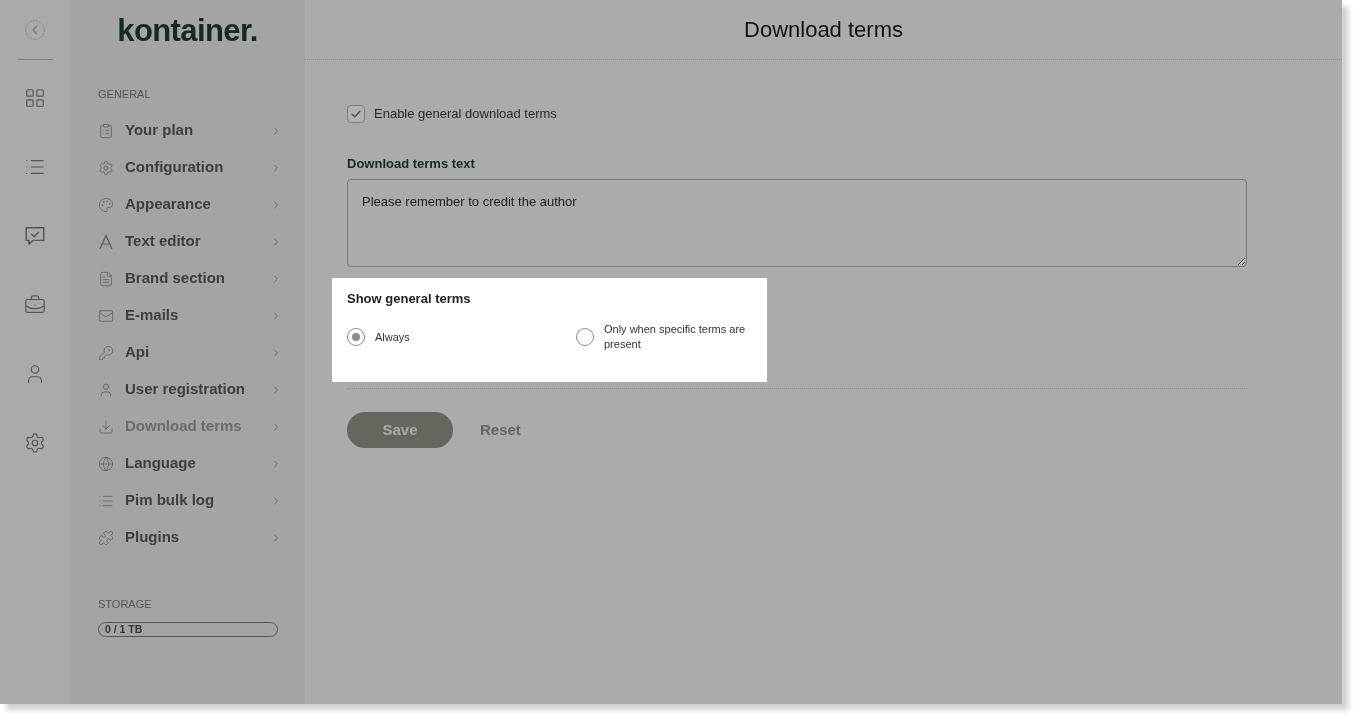  What do you see at coordinates (106, 463) in the screenshot?
I see `globe-icon` at bounding box center [106, 463].